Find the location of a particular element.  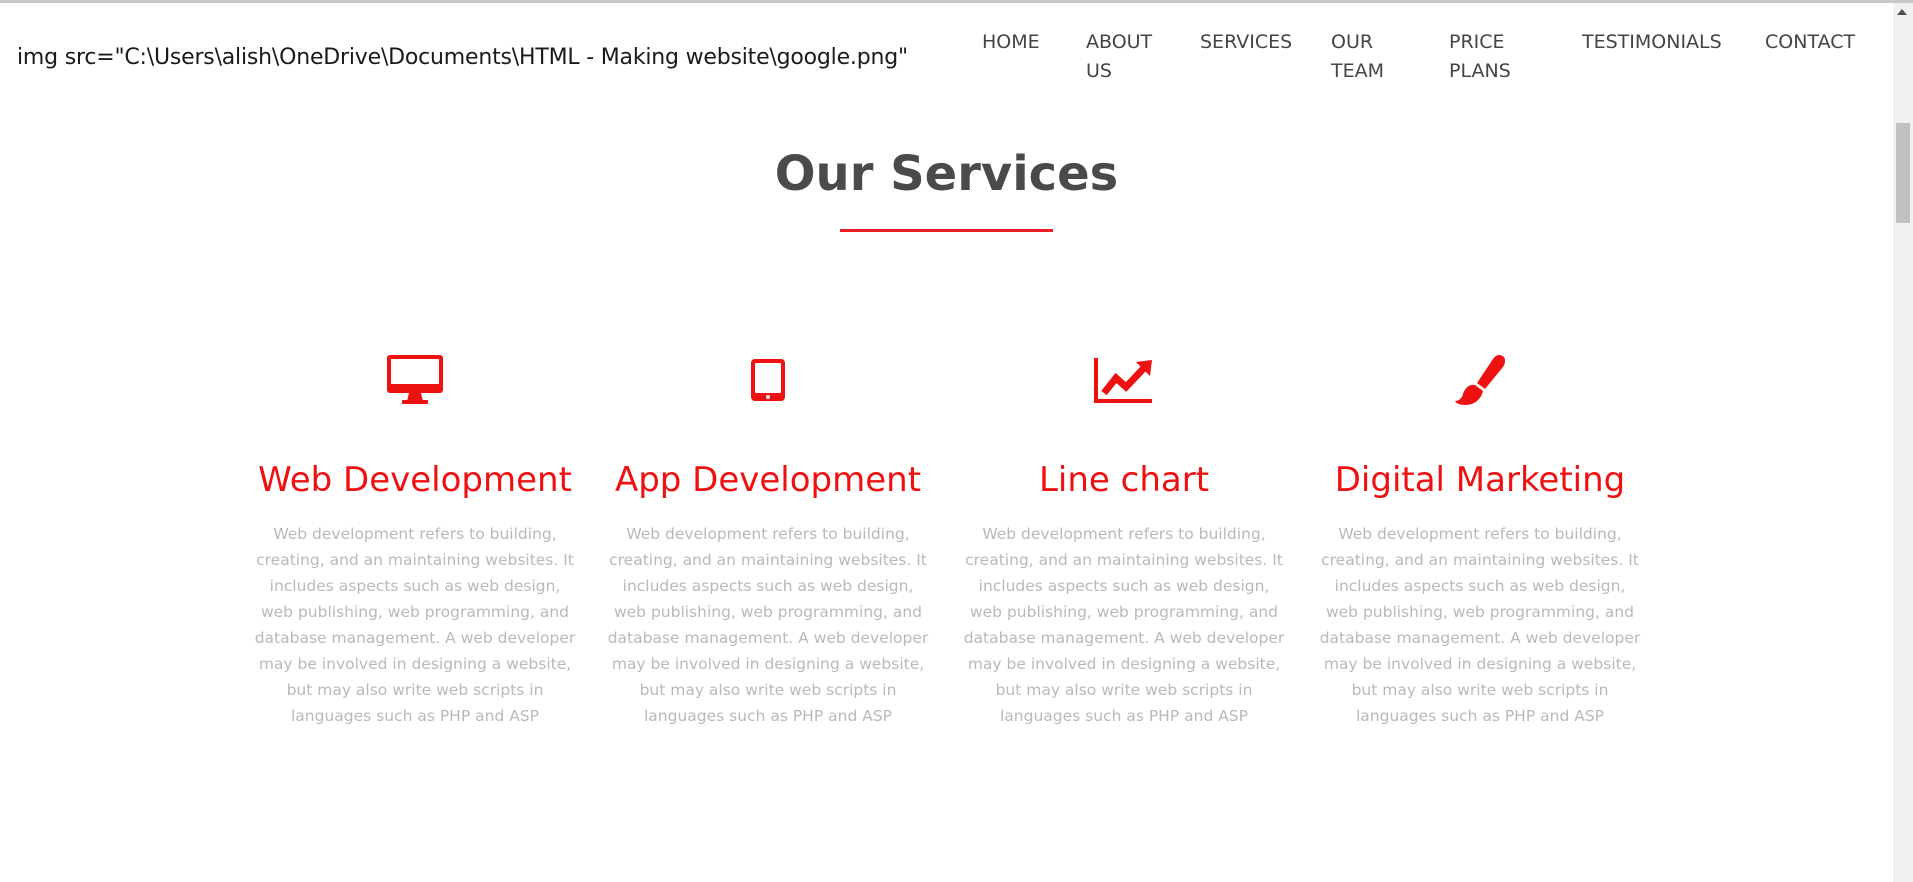

scroll-thumb is located at coordinates (1903, 173).